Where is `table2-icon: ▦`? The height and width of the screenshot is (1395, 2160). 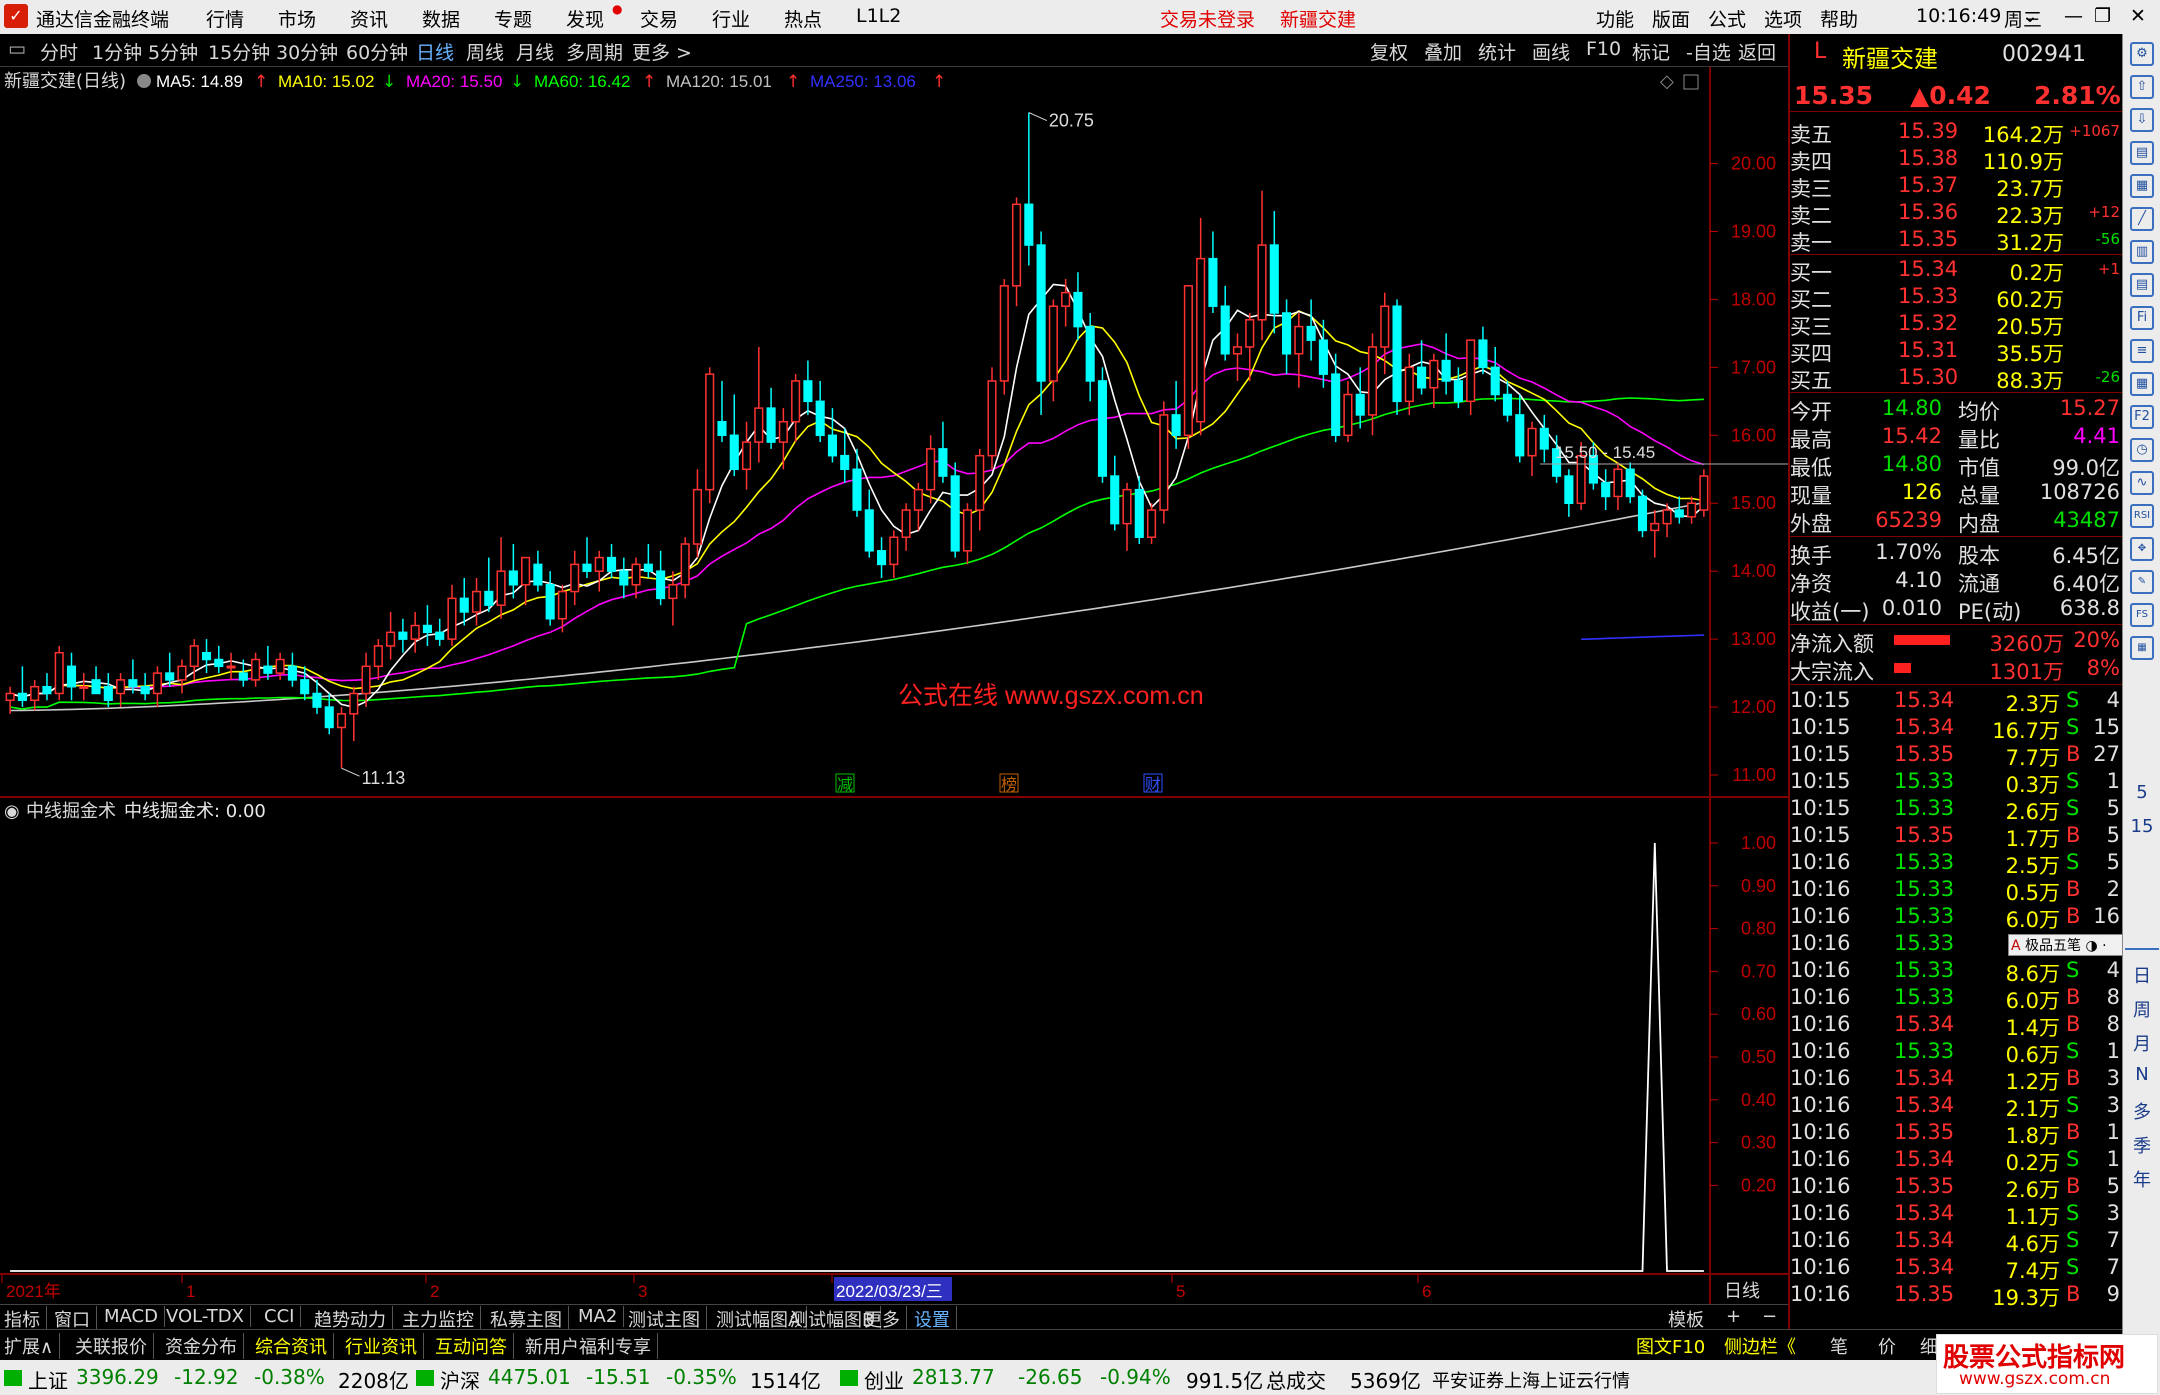 table2-icon: ▦ is located at coordinates (2142, 384).